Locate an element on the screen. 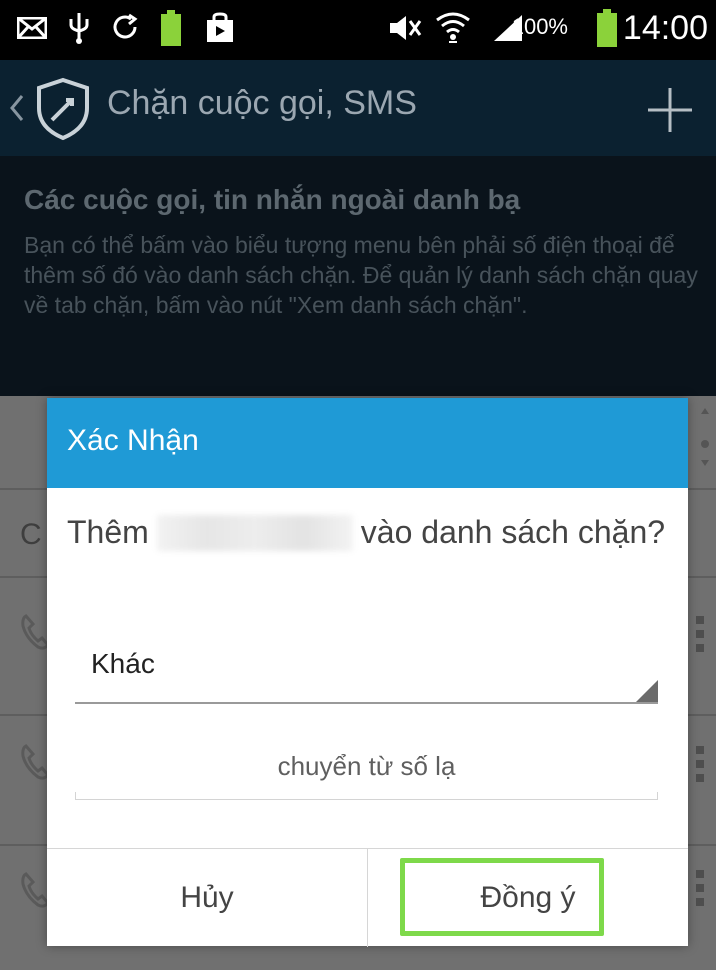  category-value: Khác is located at coordinates (123, 663).